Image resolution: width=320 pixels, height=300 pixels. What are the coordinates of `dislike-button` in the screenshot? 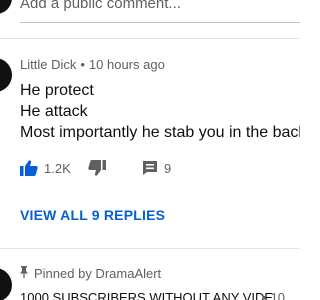 It's located at (97, 168).